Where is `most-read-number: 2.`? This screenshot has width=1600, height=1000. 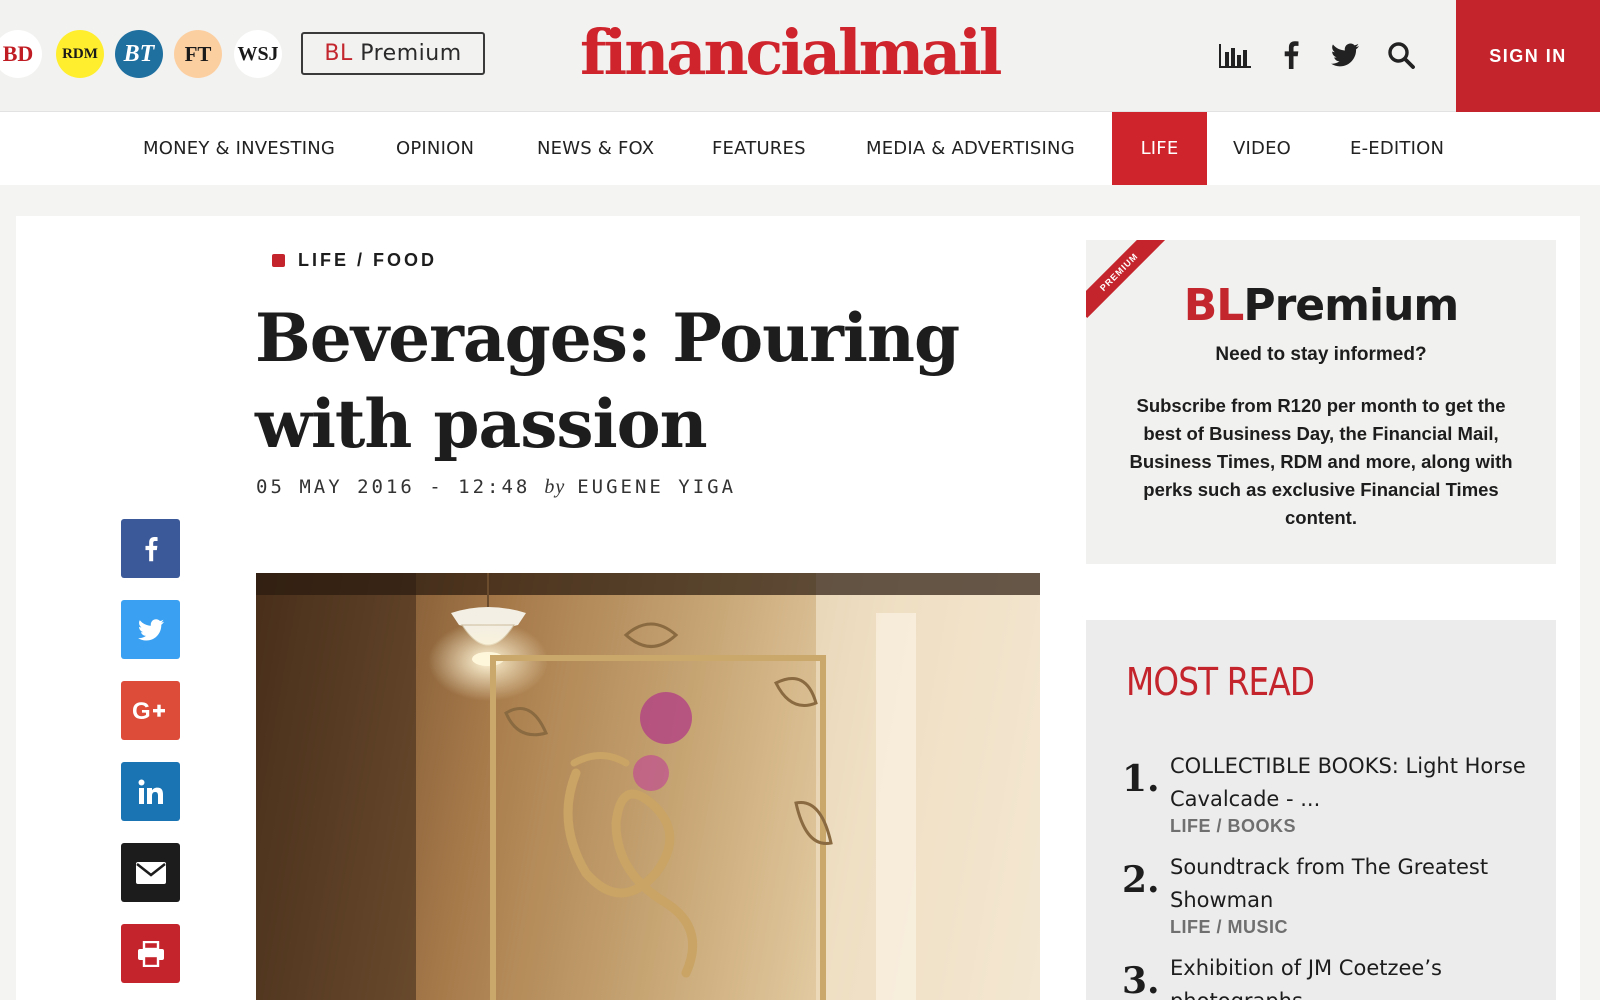
most-read-number: 2. is located at coordinates (1141, 880).